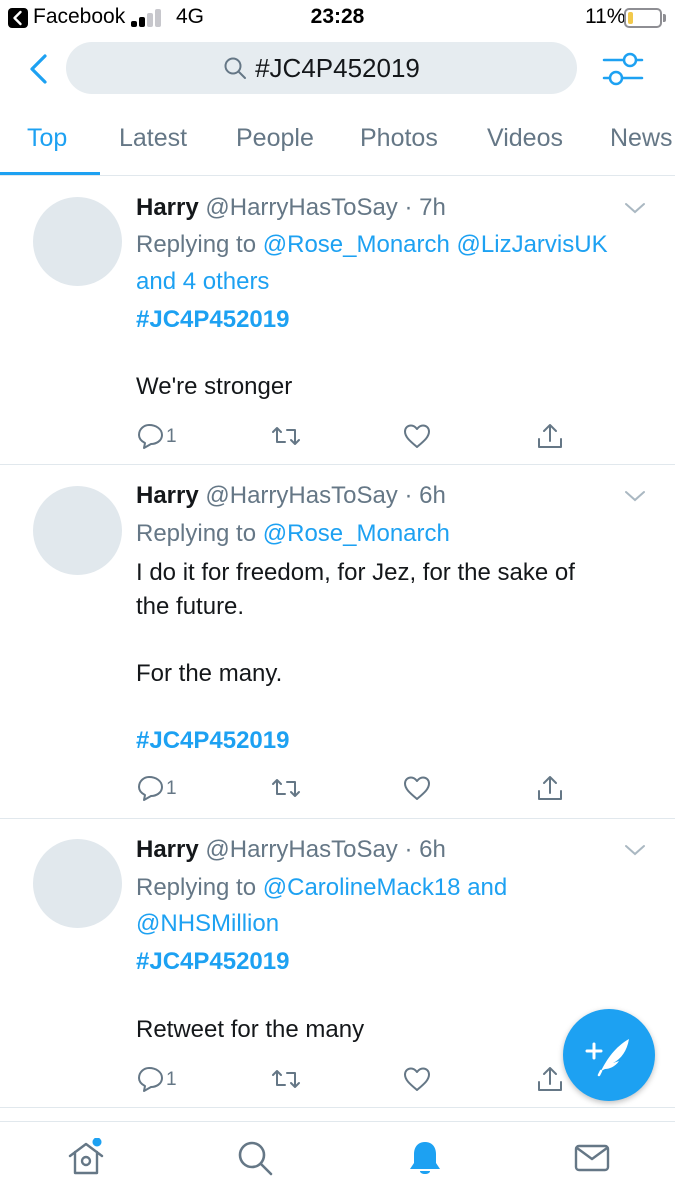 This screenshot has width=675, height=1200. I want to click on nav-explore, so click(255, 1158).